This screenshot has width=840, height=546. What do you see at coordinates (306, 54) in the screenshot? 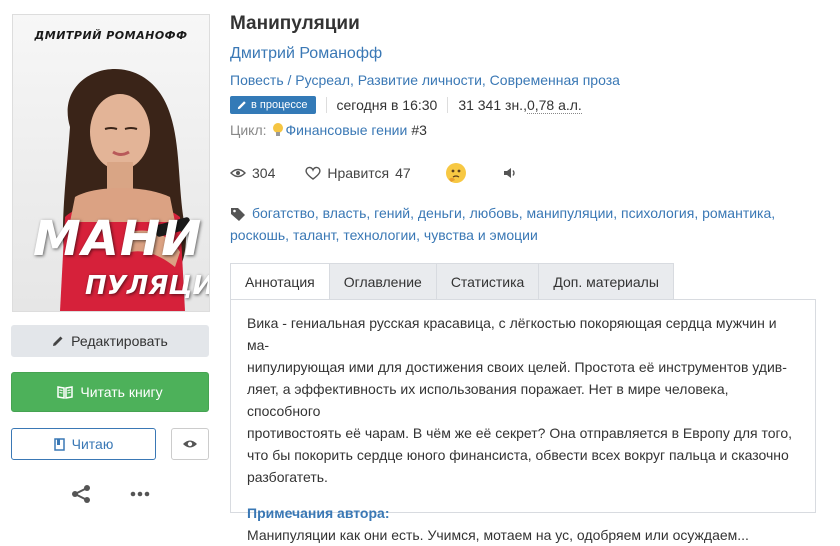
I see `author-link: Дмитрий Романофф` at bounding box center [306, 54].